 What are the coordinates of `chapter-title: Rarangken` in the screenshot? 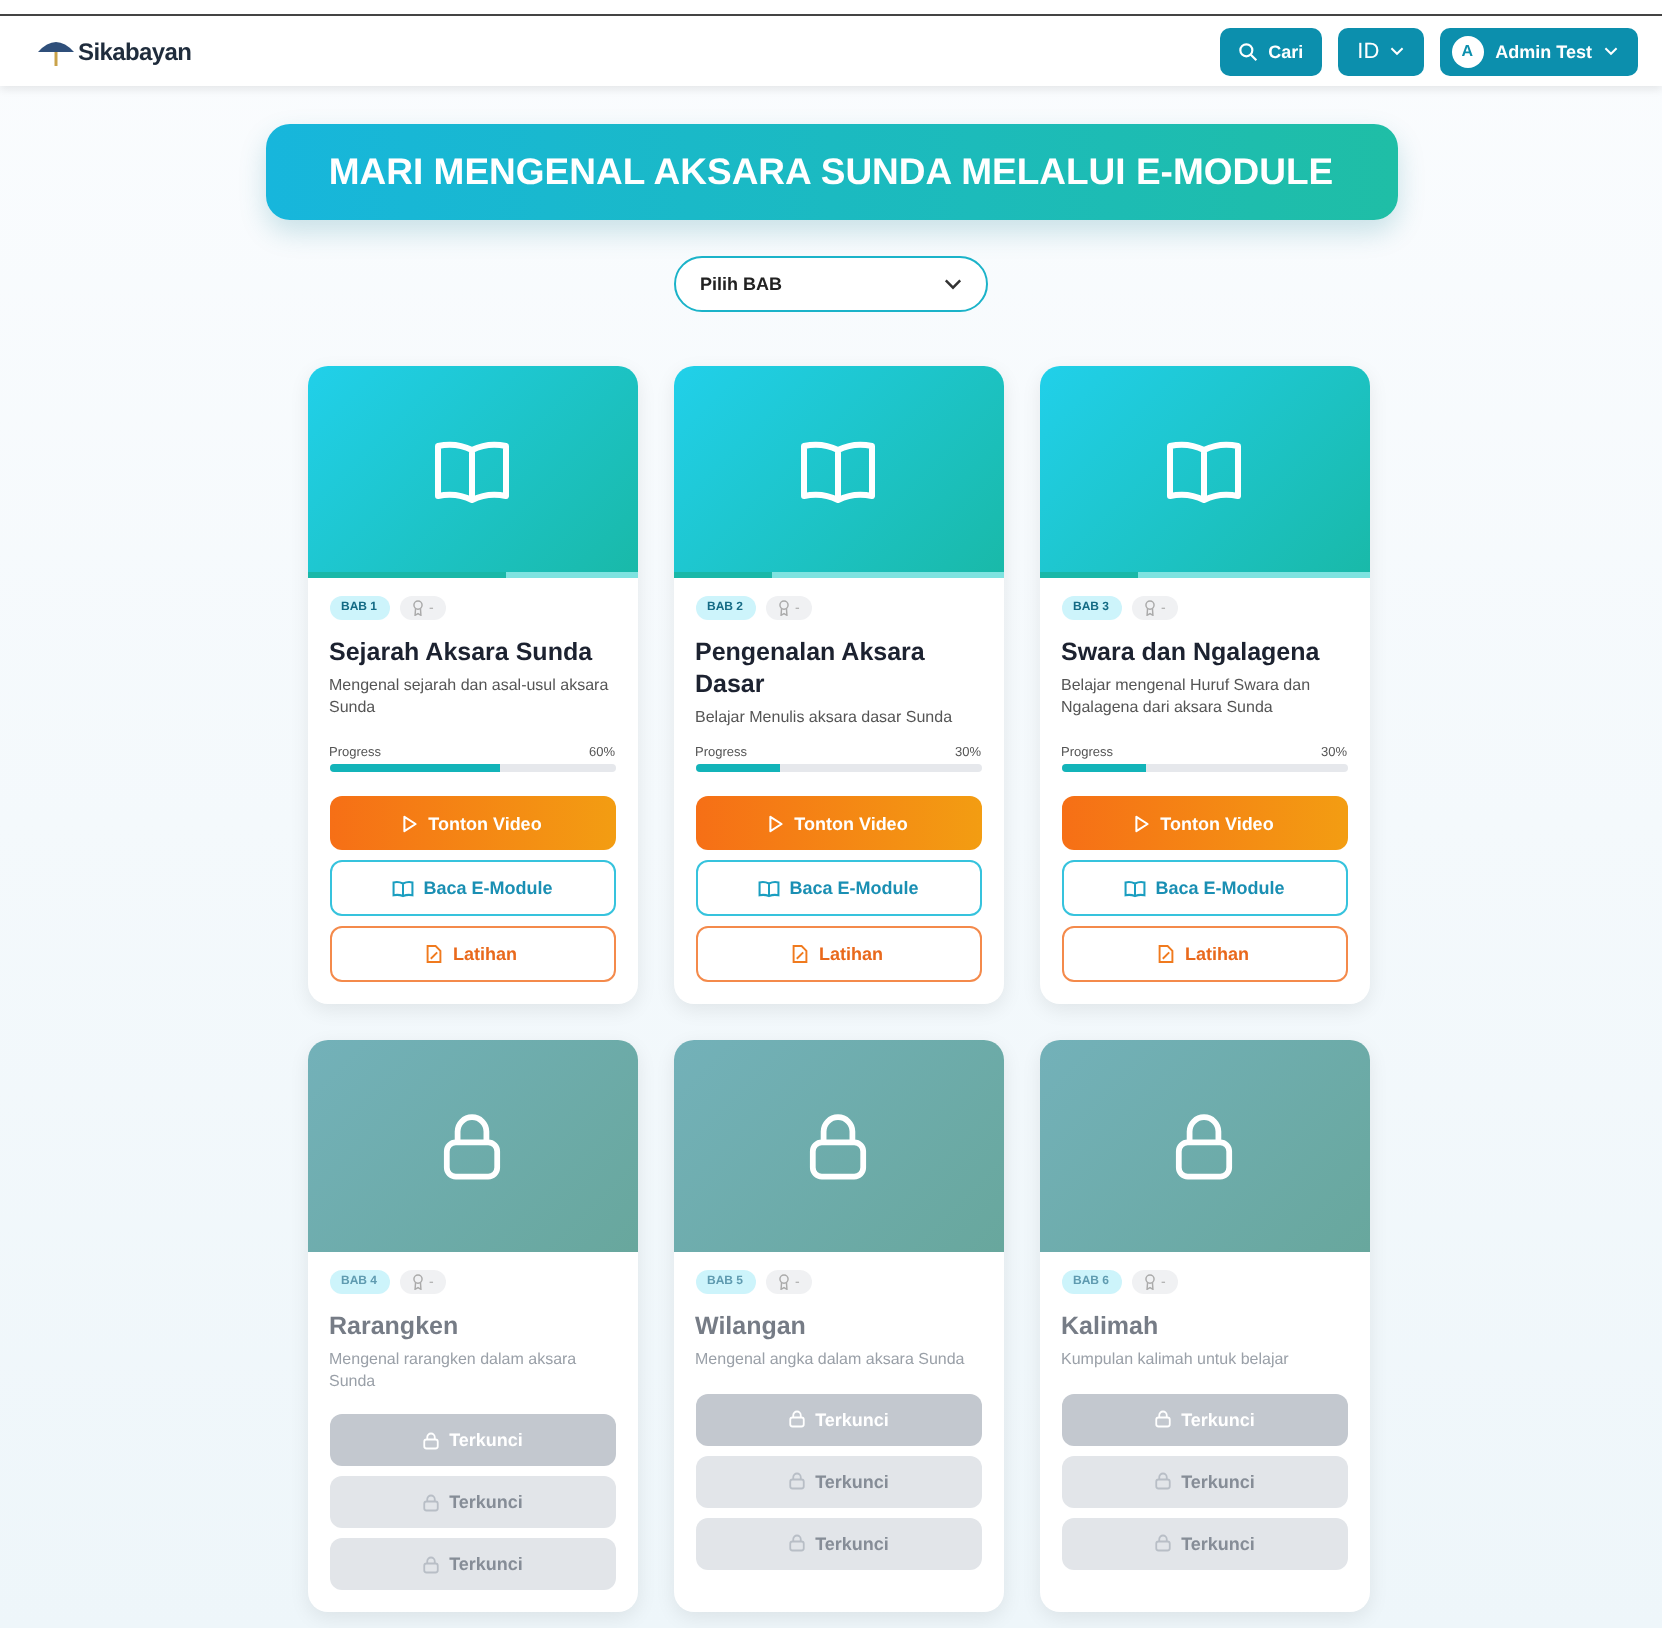 It's located at (395, 1326).